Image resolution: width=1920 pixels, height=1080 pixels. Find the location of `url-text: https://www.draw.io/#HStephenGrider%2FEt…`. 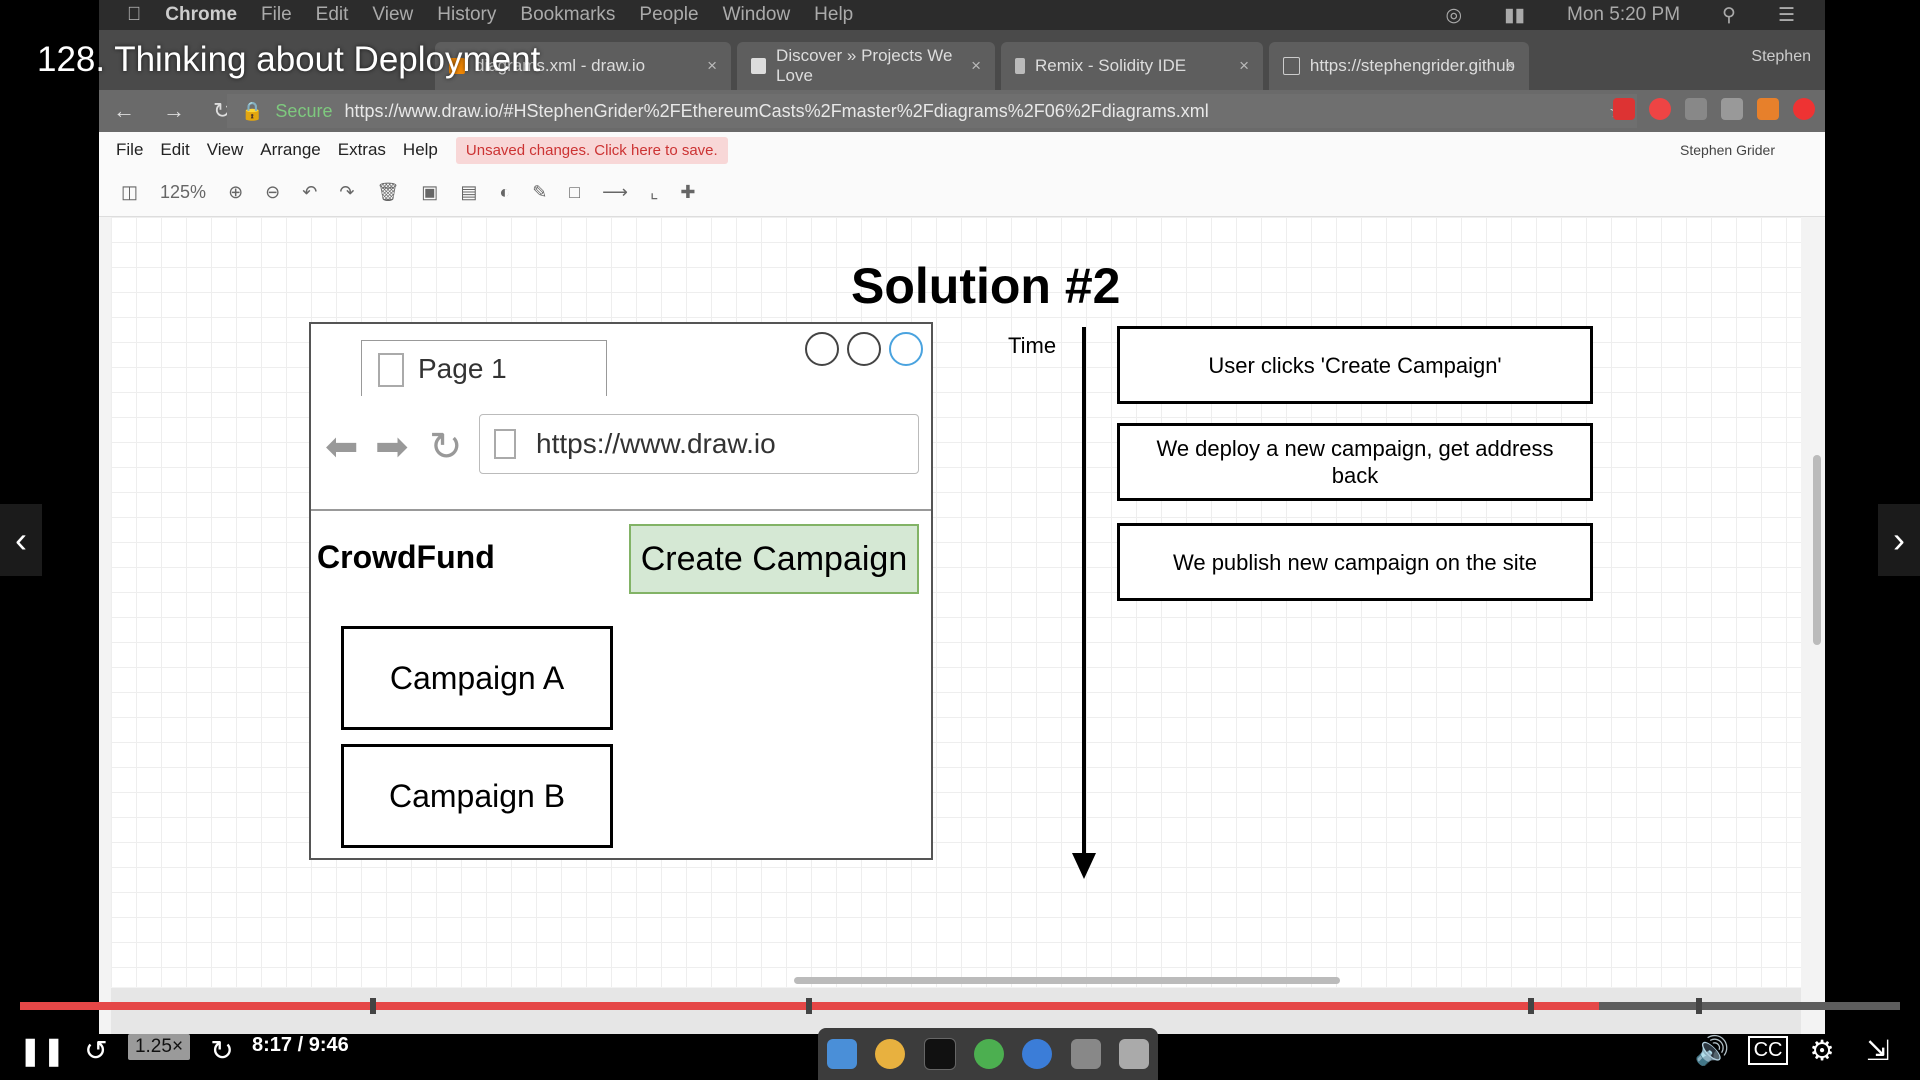

url-text: https://www.draw.io/#HStephenGrider%2FEt… is located at coordinates (776, 110).